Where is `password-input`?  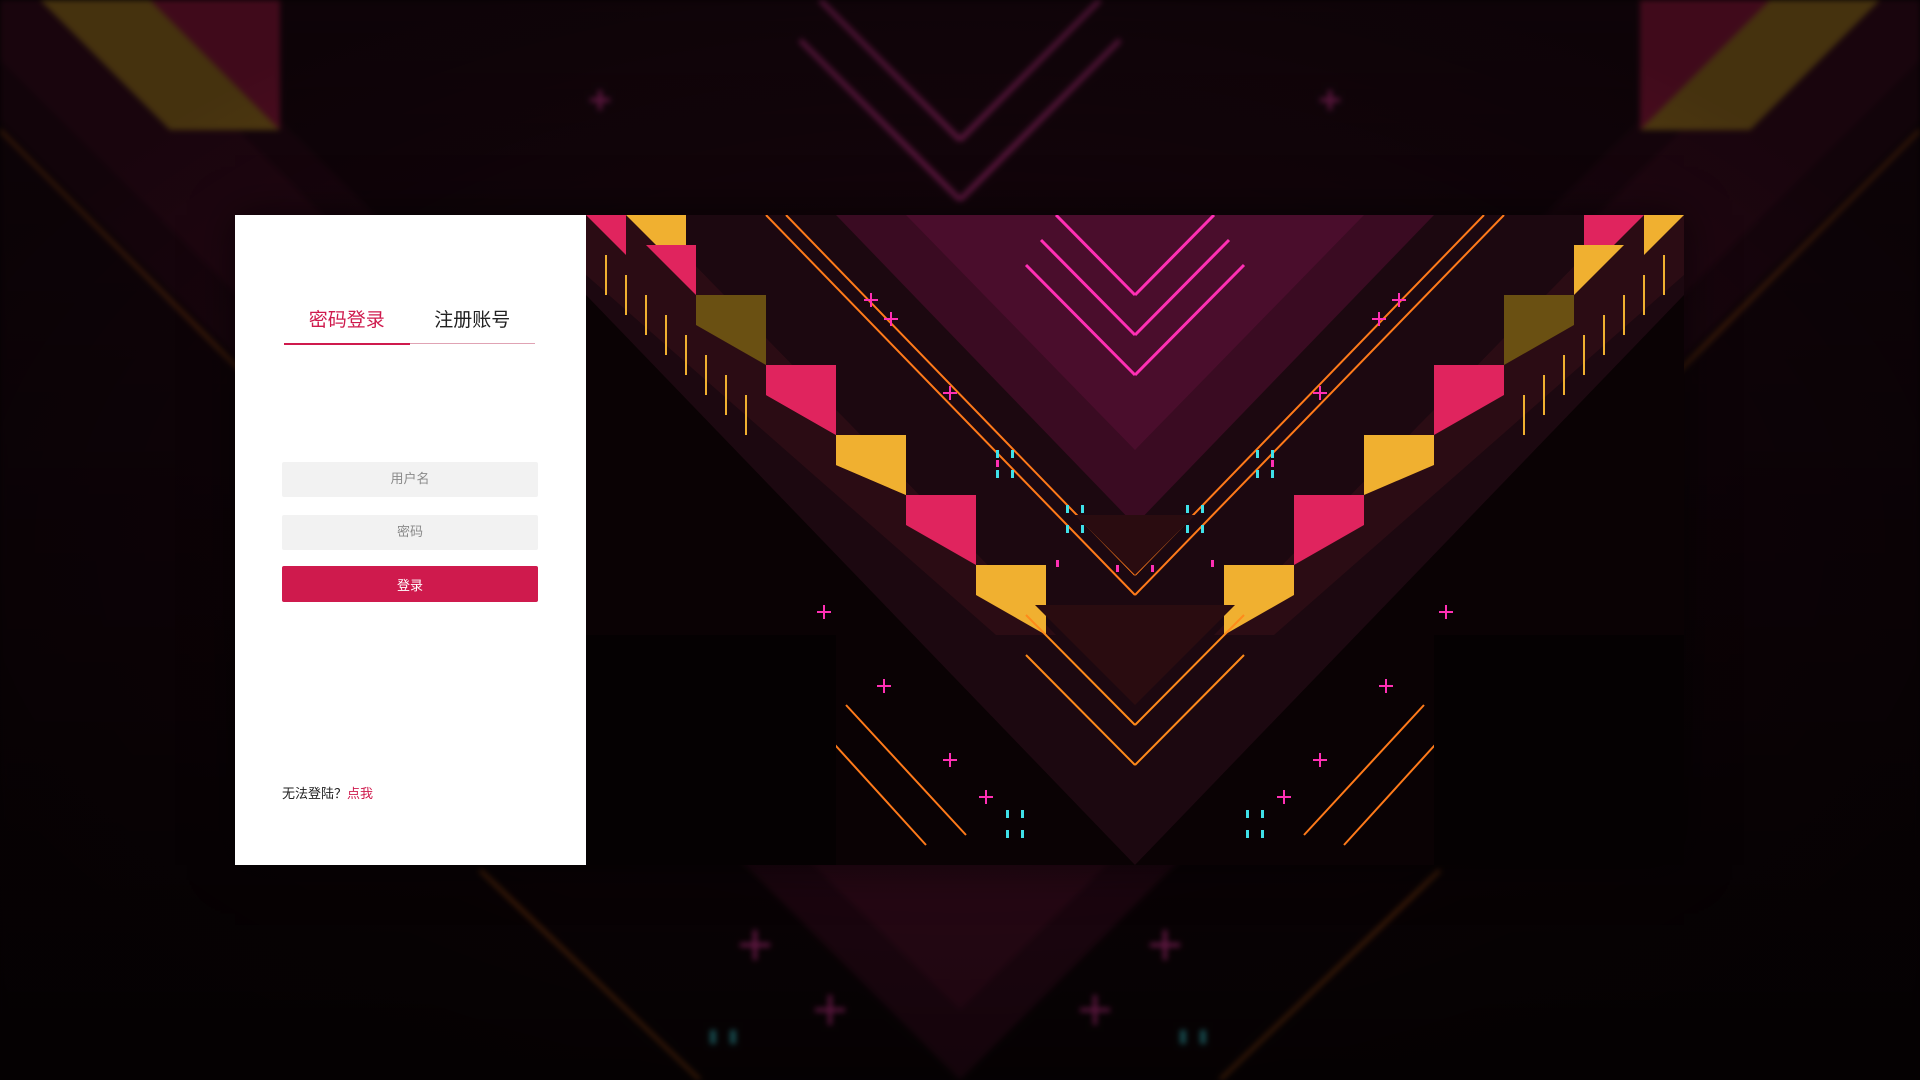 password-input is located at coordinates (410, 532).